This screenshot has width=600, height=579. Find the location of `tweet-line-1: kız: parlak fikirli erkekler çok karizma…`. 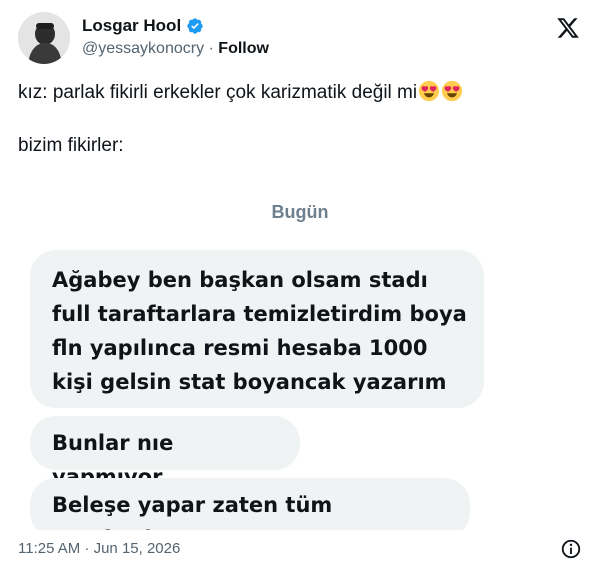

tweet-line-1: kız: parlak fikirli erkekler çok karizma… is located at coordinates (218, 92).